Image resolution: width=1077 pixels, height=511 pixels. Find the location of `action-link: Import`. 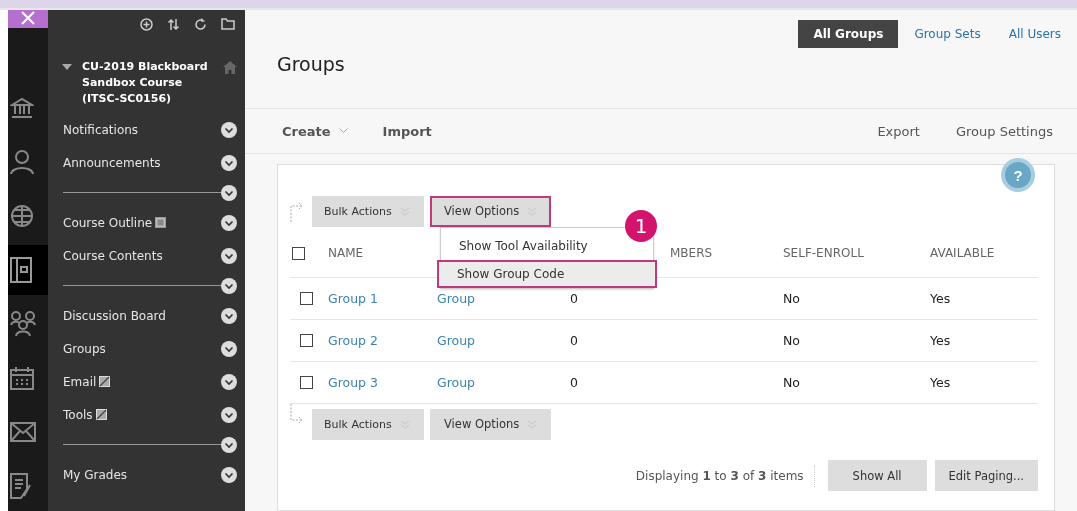

action-link: Import is located at coordinates (407, 131).